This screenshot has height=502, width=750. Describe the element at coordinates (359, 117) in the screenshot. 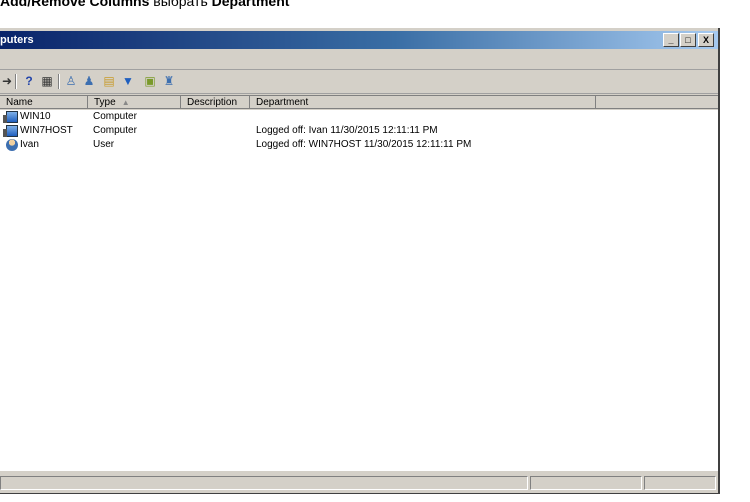

I see `list-item: WIN10 Computer` at that location.